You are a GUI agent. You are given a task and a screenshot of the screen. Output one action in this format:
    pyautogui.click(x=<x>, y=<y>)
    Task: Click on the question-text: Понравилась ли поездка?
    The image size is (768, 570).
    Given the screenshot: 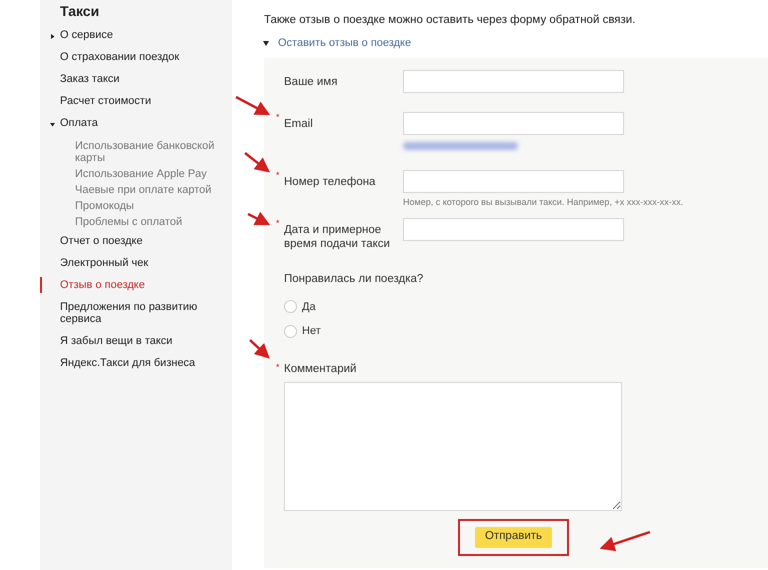 What is the action you would take?
    pyautogui.click(x=354, y=280)
    